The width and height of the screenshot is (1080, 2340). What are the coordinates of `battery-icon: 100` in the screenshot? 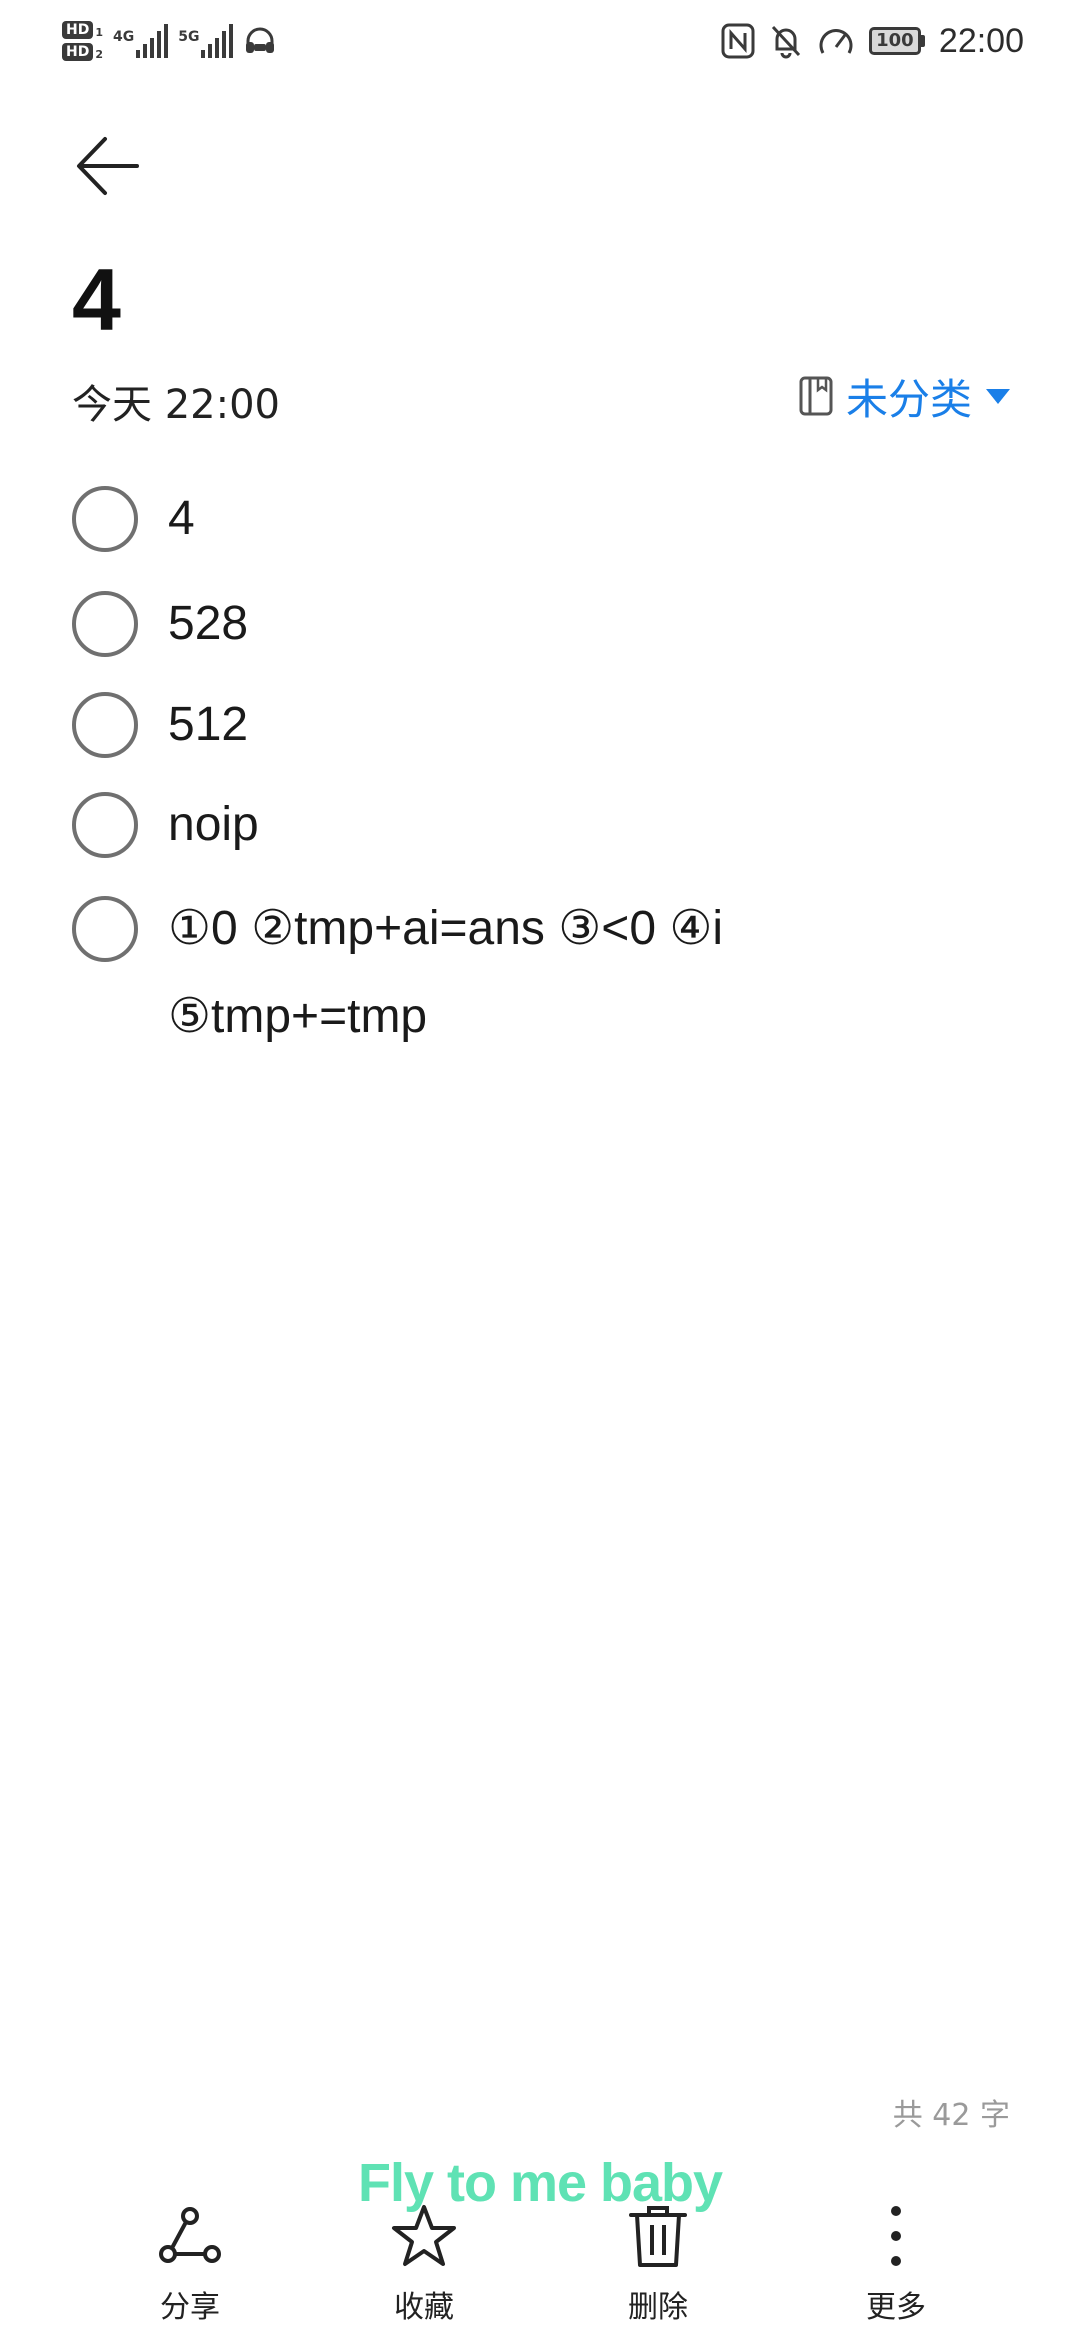 It's located at (896, 41).